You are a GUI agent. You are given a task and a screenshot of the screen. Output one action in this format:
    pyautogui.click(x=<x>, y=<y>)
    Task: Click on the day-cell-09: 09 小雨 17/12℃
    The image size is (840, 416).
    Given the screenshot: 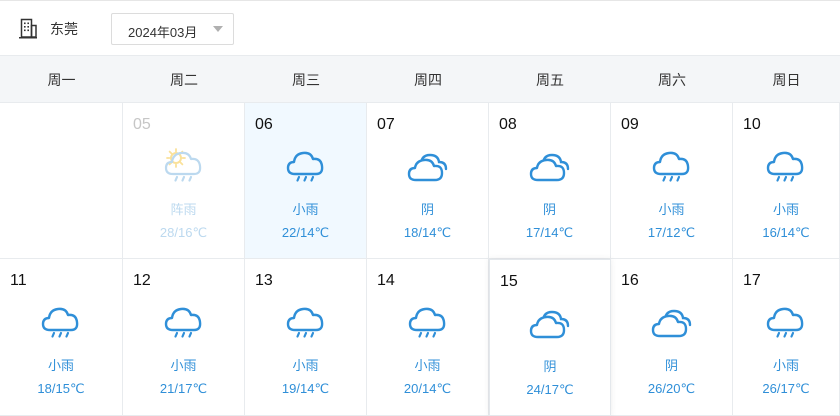 What is the action you would take?
    pyautogui.click(x=672, y=181)
    